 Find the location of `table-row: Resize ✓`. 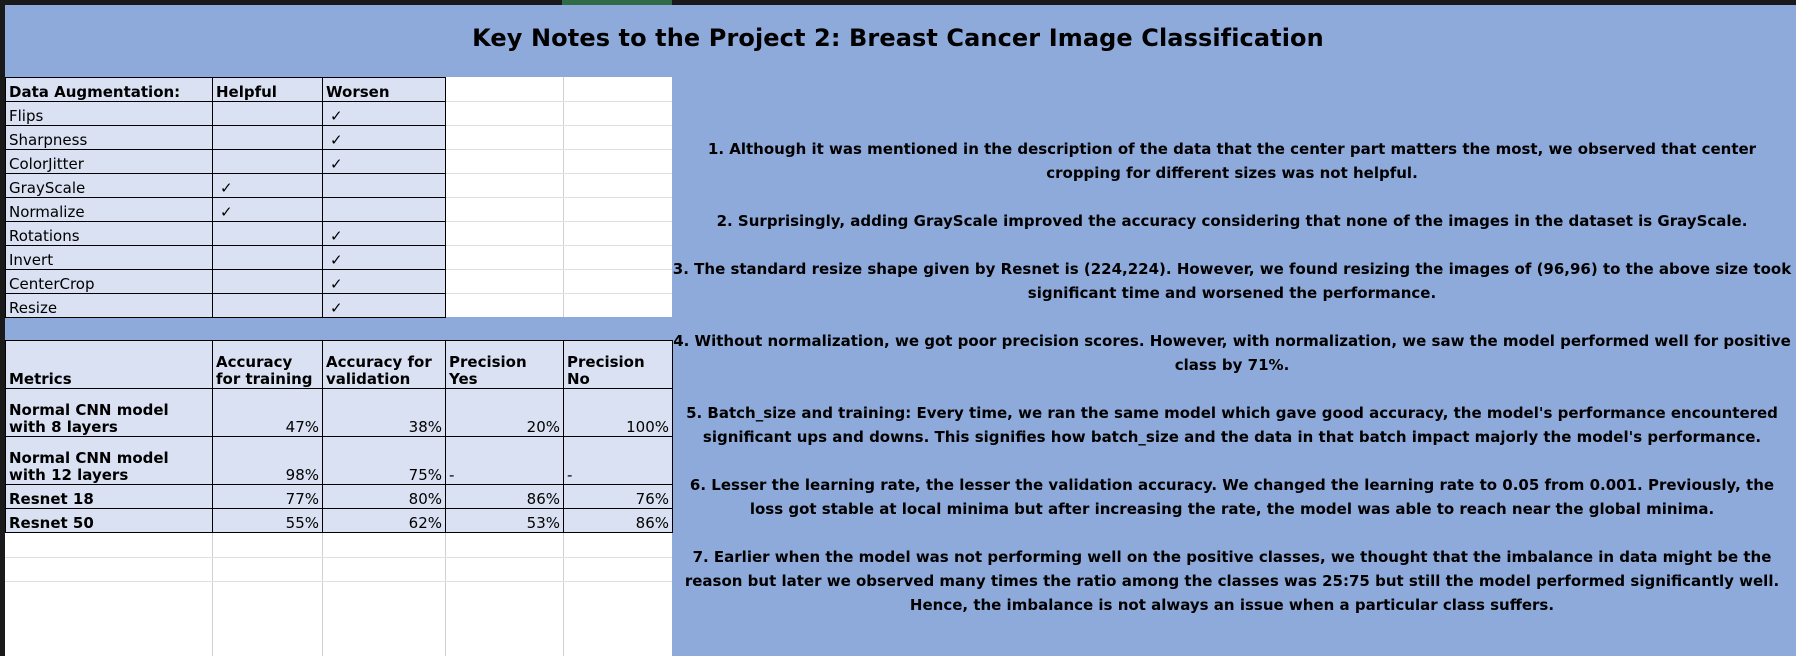

table-row: Resize ✓ is located at coordinates (225, 305).